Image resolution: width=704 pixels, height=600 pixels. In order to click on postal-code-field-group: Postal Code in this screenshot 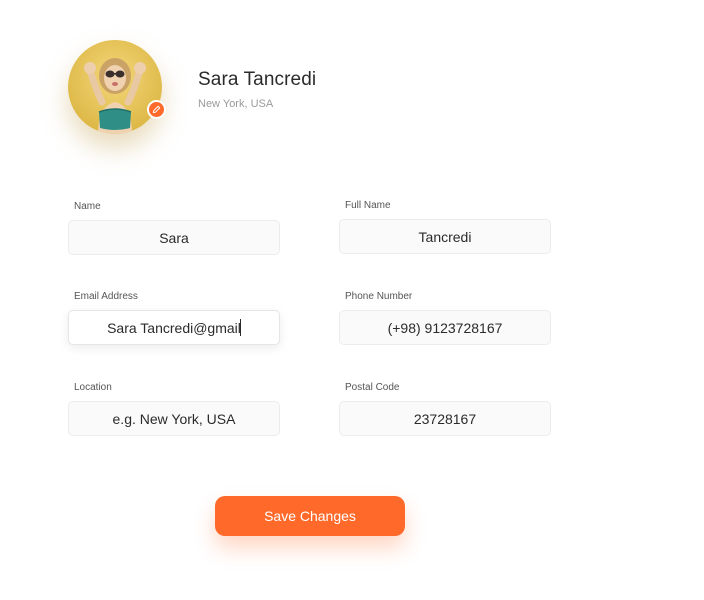, I will do `click(445, 408)`.